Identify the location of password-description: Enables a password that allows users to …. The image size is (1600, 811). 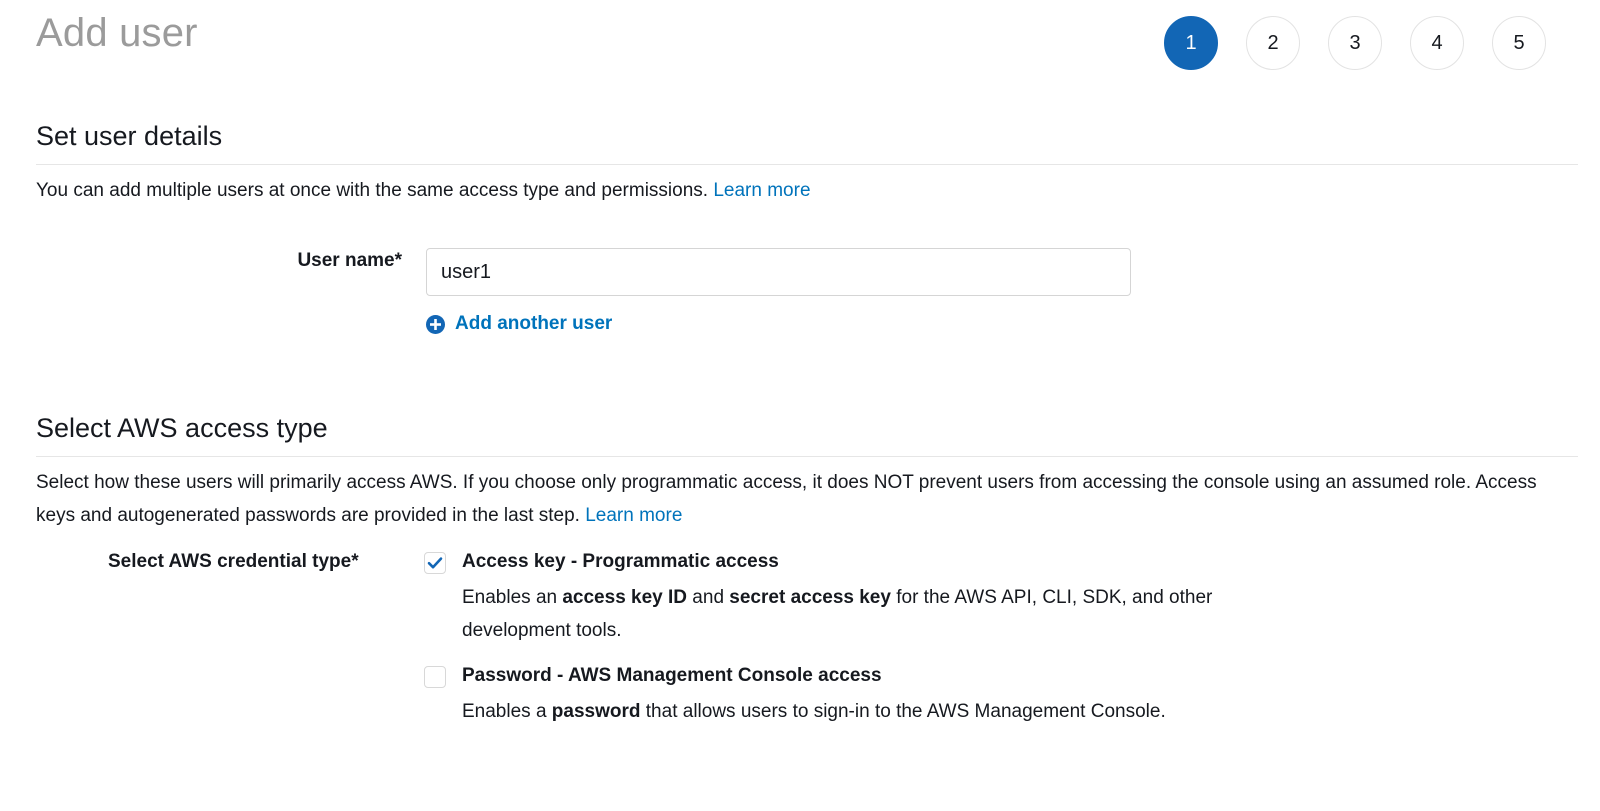
(814, 711).